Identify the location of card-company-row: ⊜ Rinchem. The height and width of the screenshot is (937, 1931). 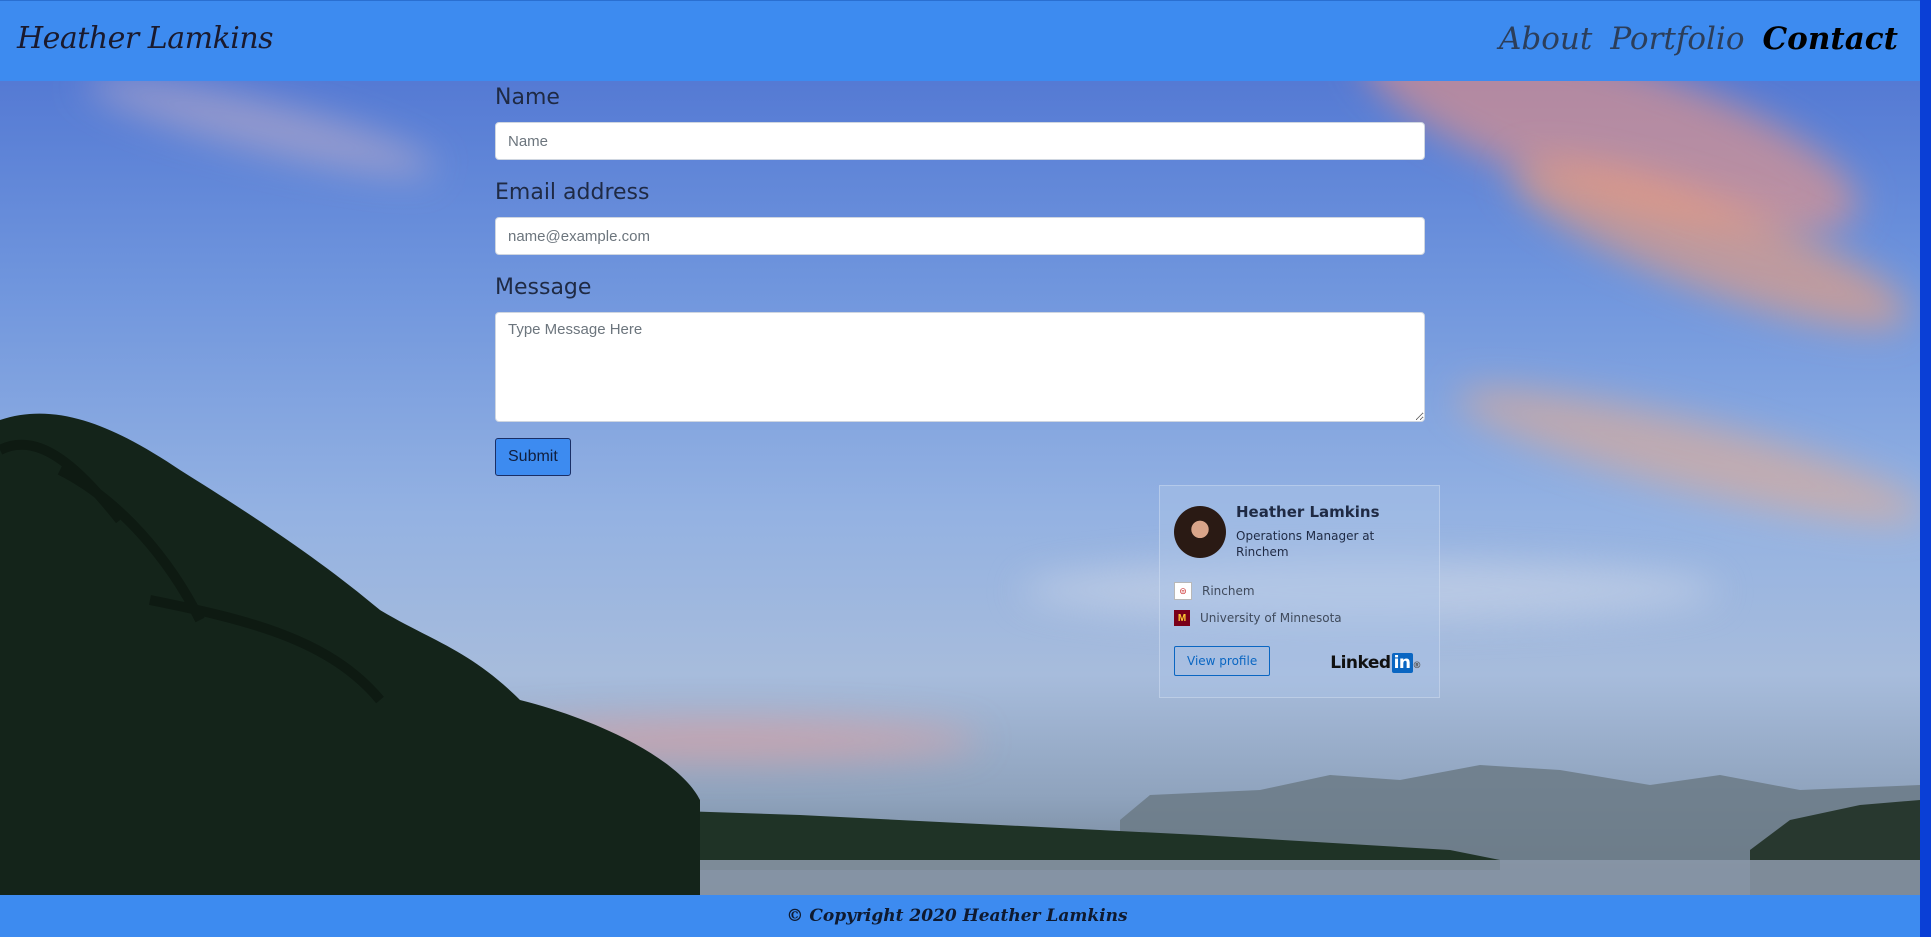
(1214, 591).